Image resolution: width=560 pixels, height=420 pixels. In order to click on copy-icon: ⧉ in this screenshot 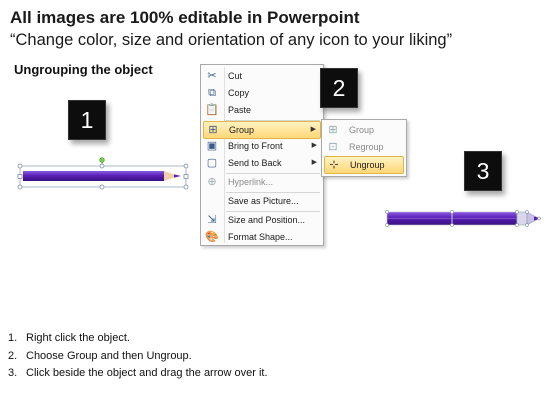, I will do `click(212, 93)`.